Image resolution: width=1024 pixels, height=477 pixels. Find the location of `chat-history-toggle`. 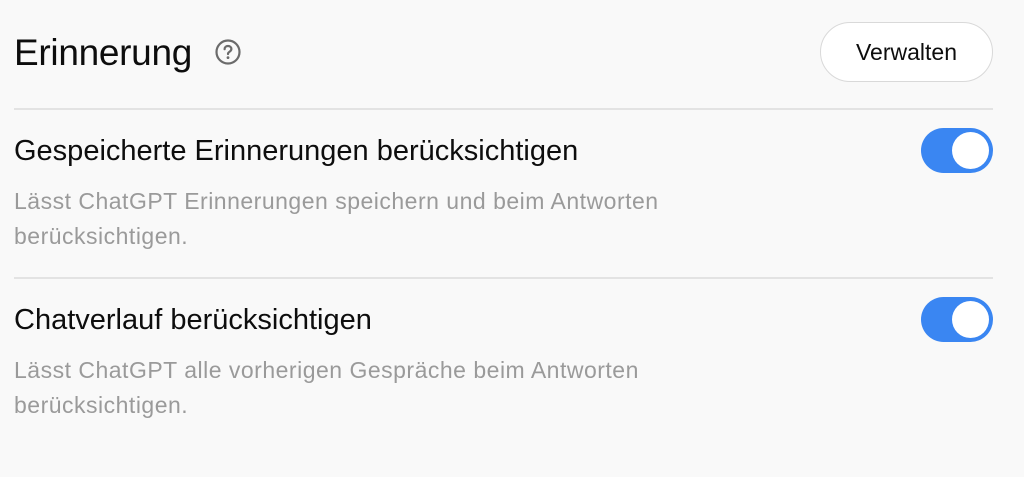

chat-history-toggle is located at coordinates (957, 319).